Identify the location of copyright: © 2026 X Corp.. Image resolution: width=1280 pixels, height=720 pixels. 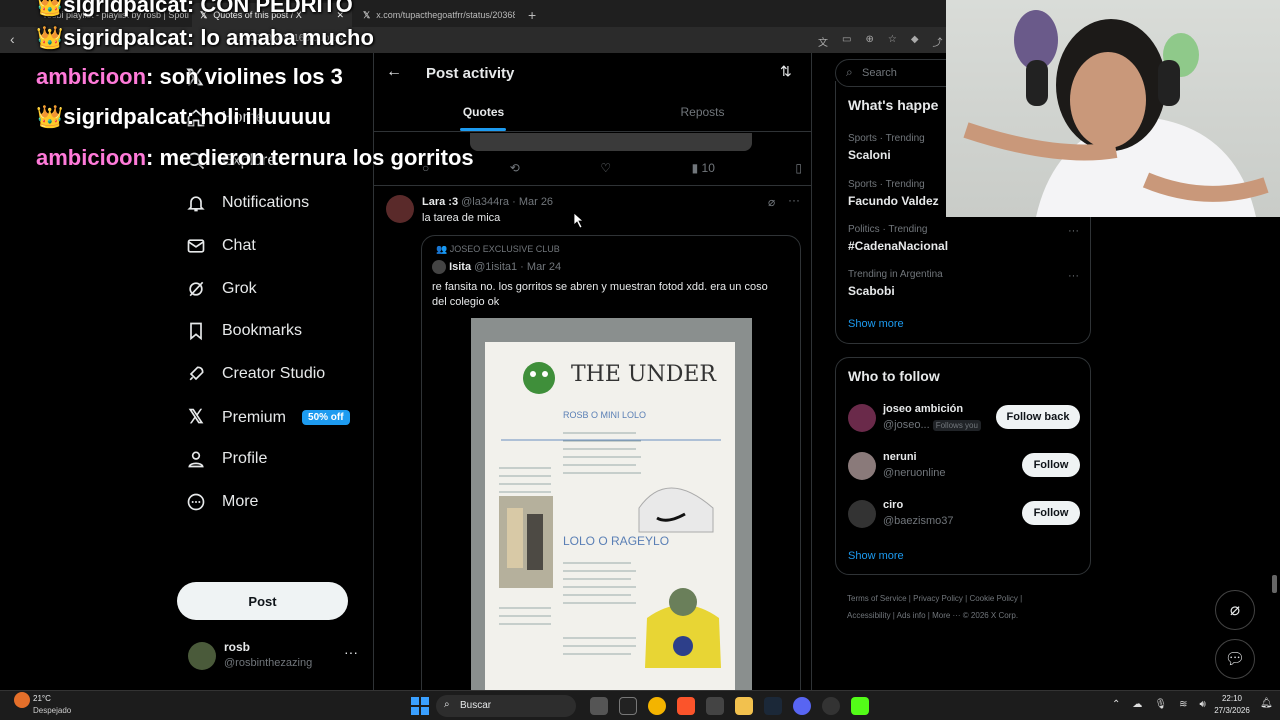
(990, 615).